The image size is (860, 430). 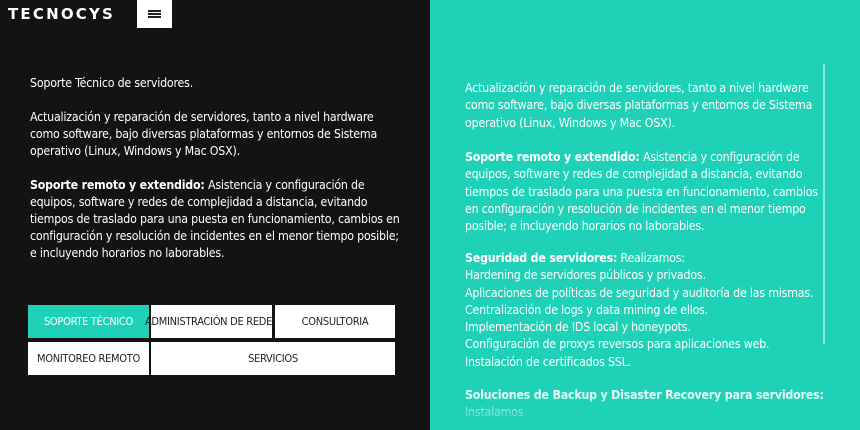 What do you see at coordinates (88, 321) in the screenshot?
I see `tab-soporte-tecnico: SOPORTE TÉCNICO` at bounding box center [88, 321].